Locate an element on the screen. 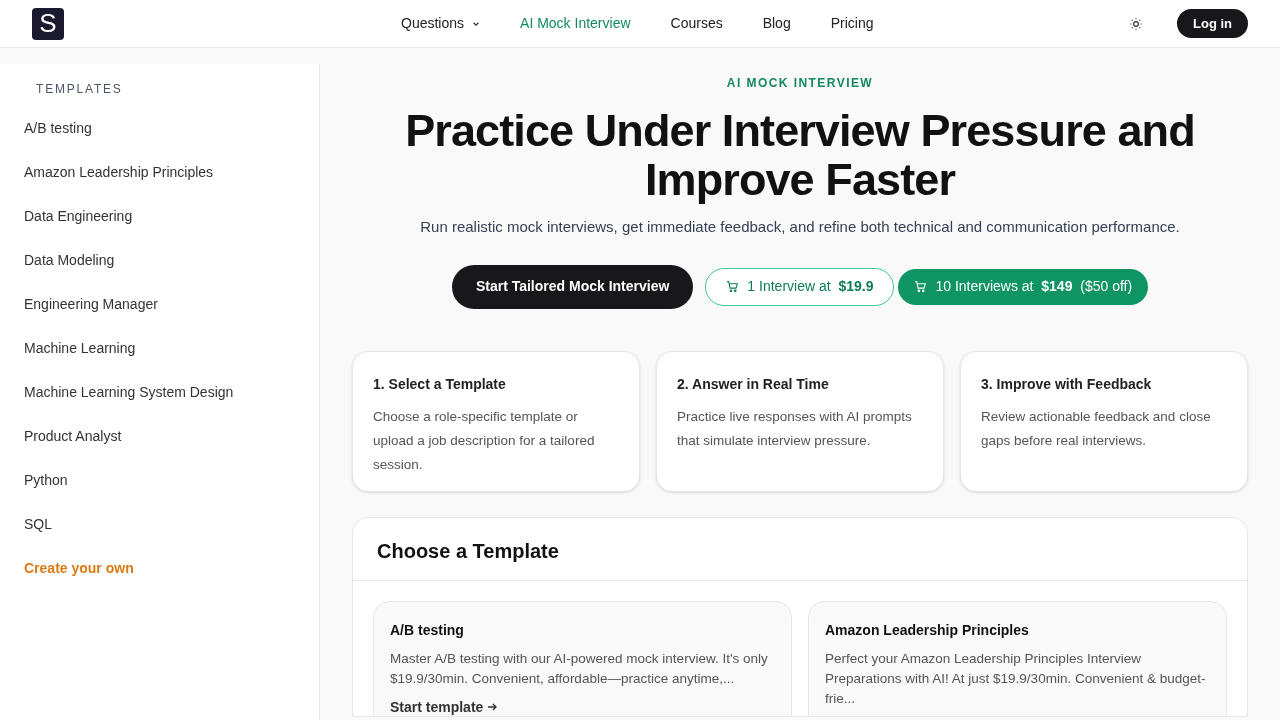 This screenshot has height=720, width=1280. buy-single-button: 1 Interview at $19.9 is located at coordinates (800, 286).